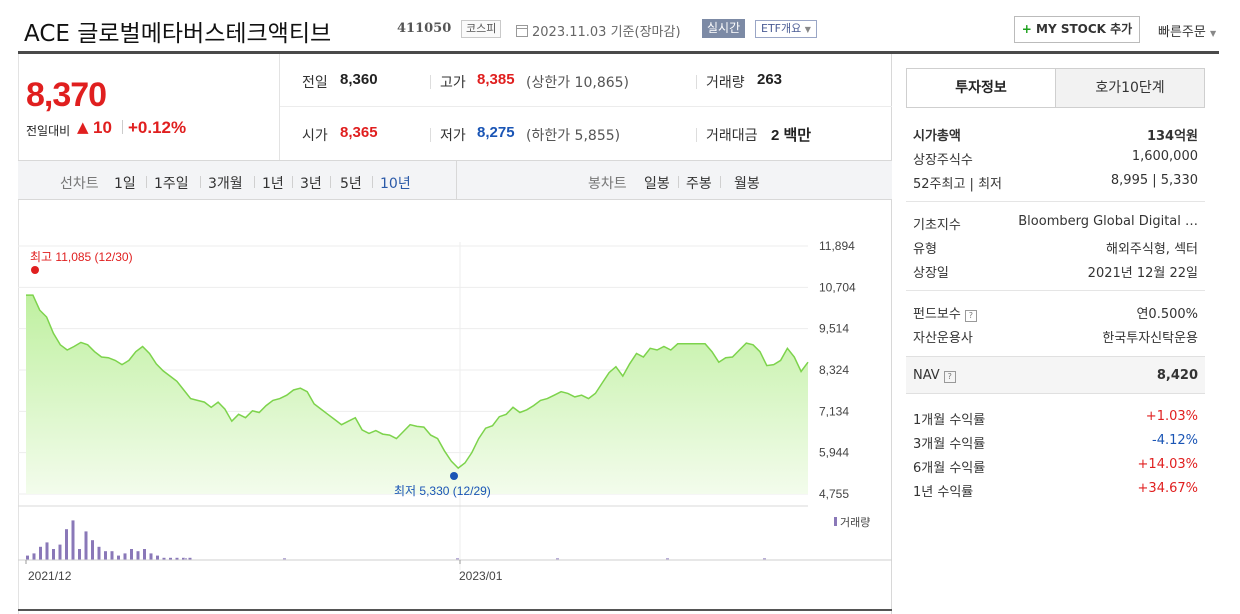 This screenshot has height=614, width=1240. I want to click on tab-underline, so click(1055, 107).